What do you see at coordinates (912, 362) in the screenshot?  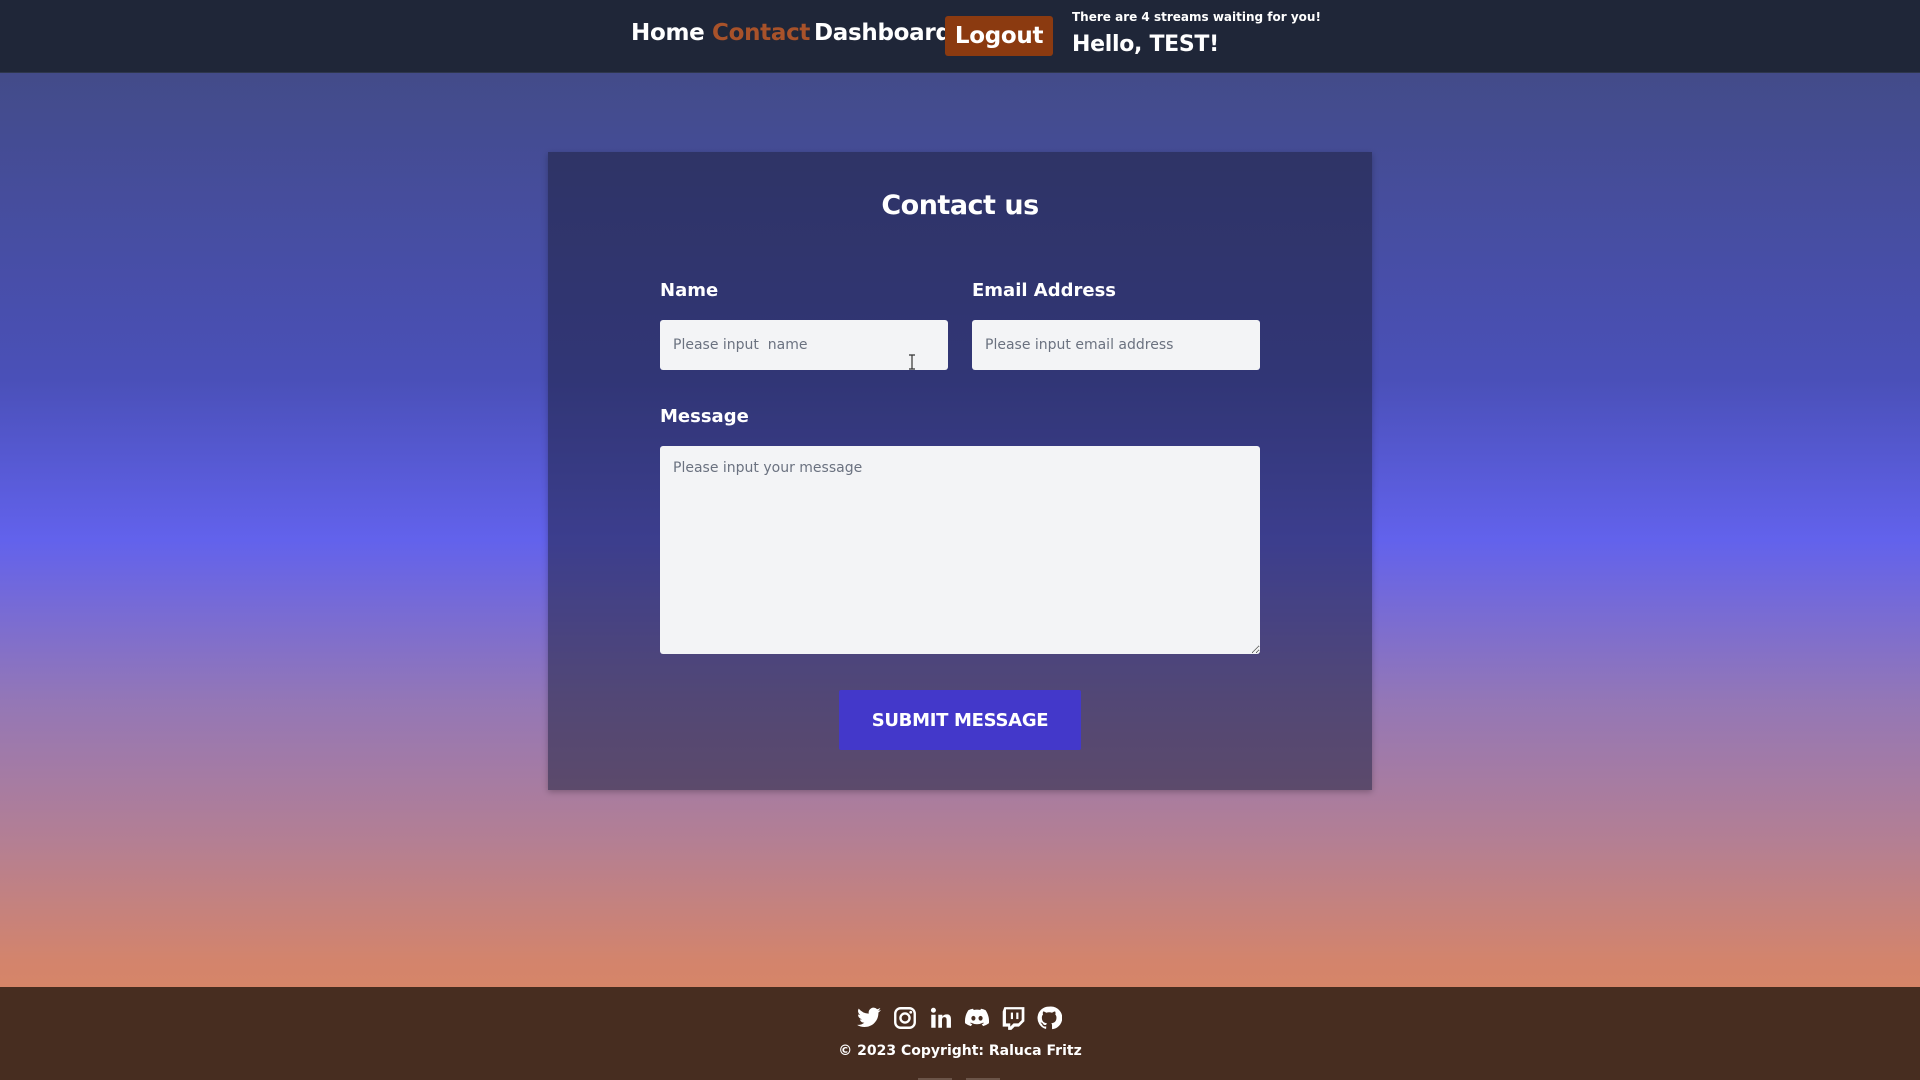 I see `text-cursor-icon` at bounding box center [912, 362].